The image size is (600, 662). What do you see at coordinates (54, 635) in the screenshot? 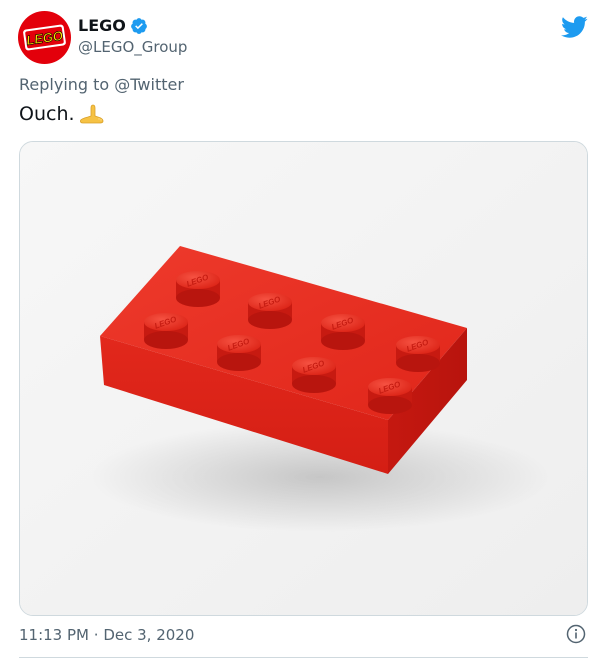
I see `tweet-time: 11:13 PM` at bounding box center [54, 635].